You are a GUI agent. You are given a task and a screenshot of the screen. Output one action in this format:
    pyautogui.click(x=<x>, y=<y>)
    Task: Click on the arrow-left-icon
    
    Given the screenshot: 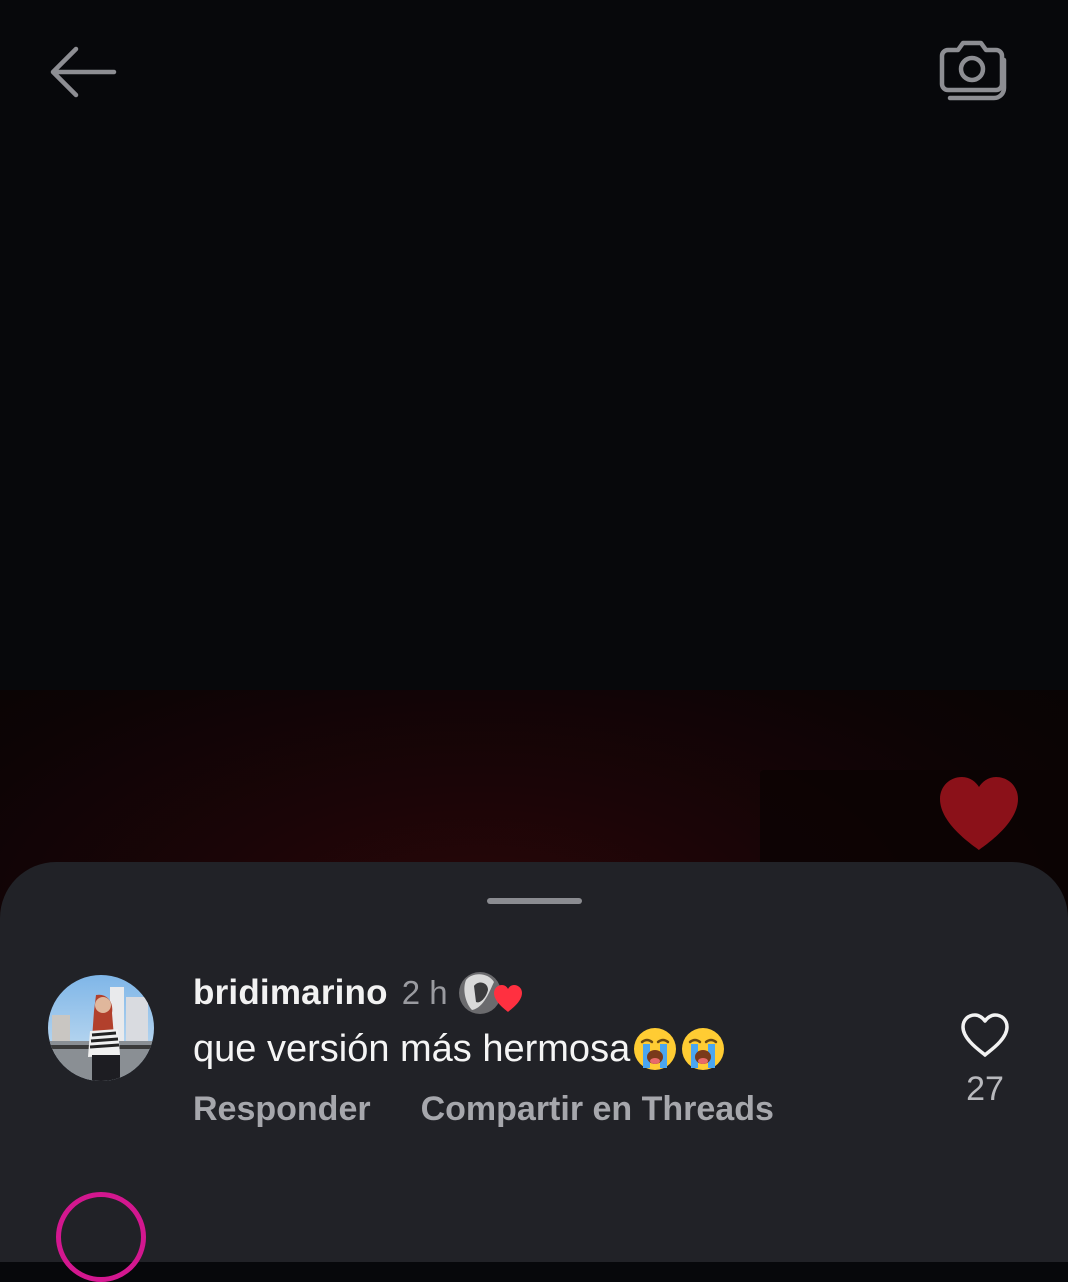 What is the action you would take?
    pyautogui.click(x=83, y=72)
    